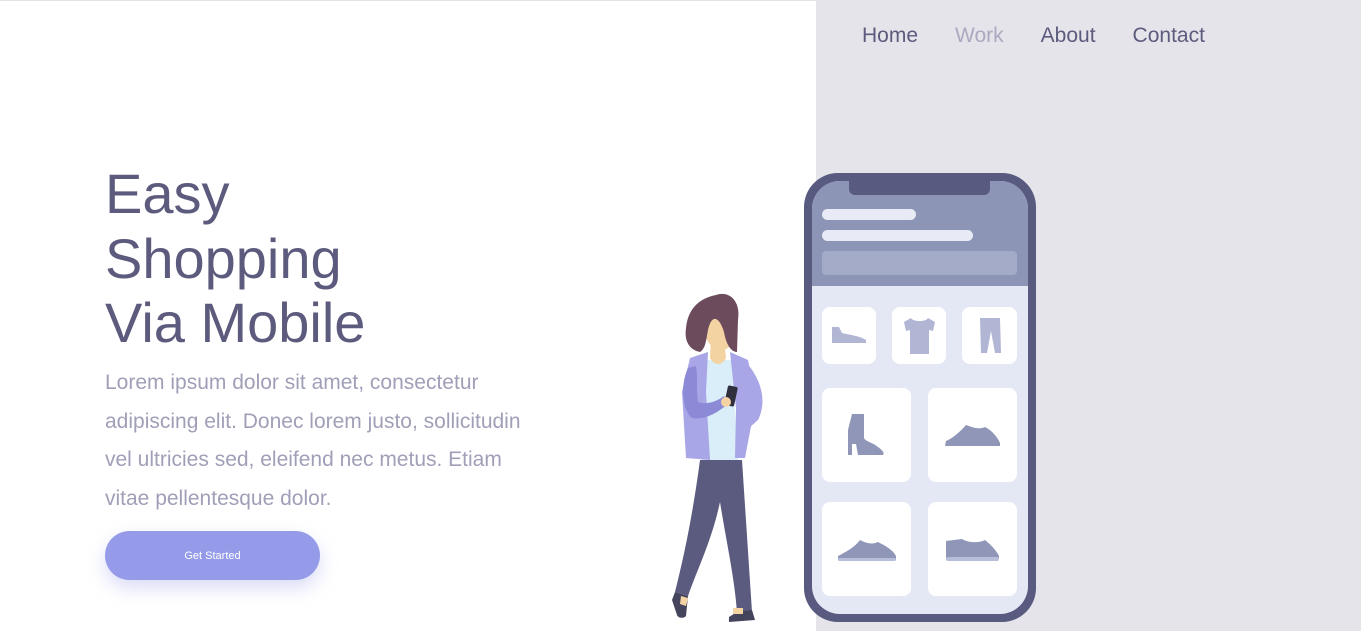 This screenshot has width=1361, height=631. I want to click on phone-illustration, so click(920, 397).